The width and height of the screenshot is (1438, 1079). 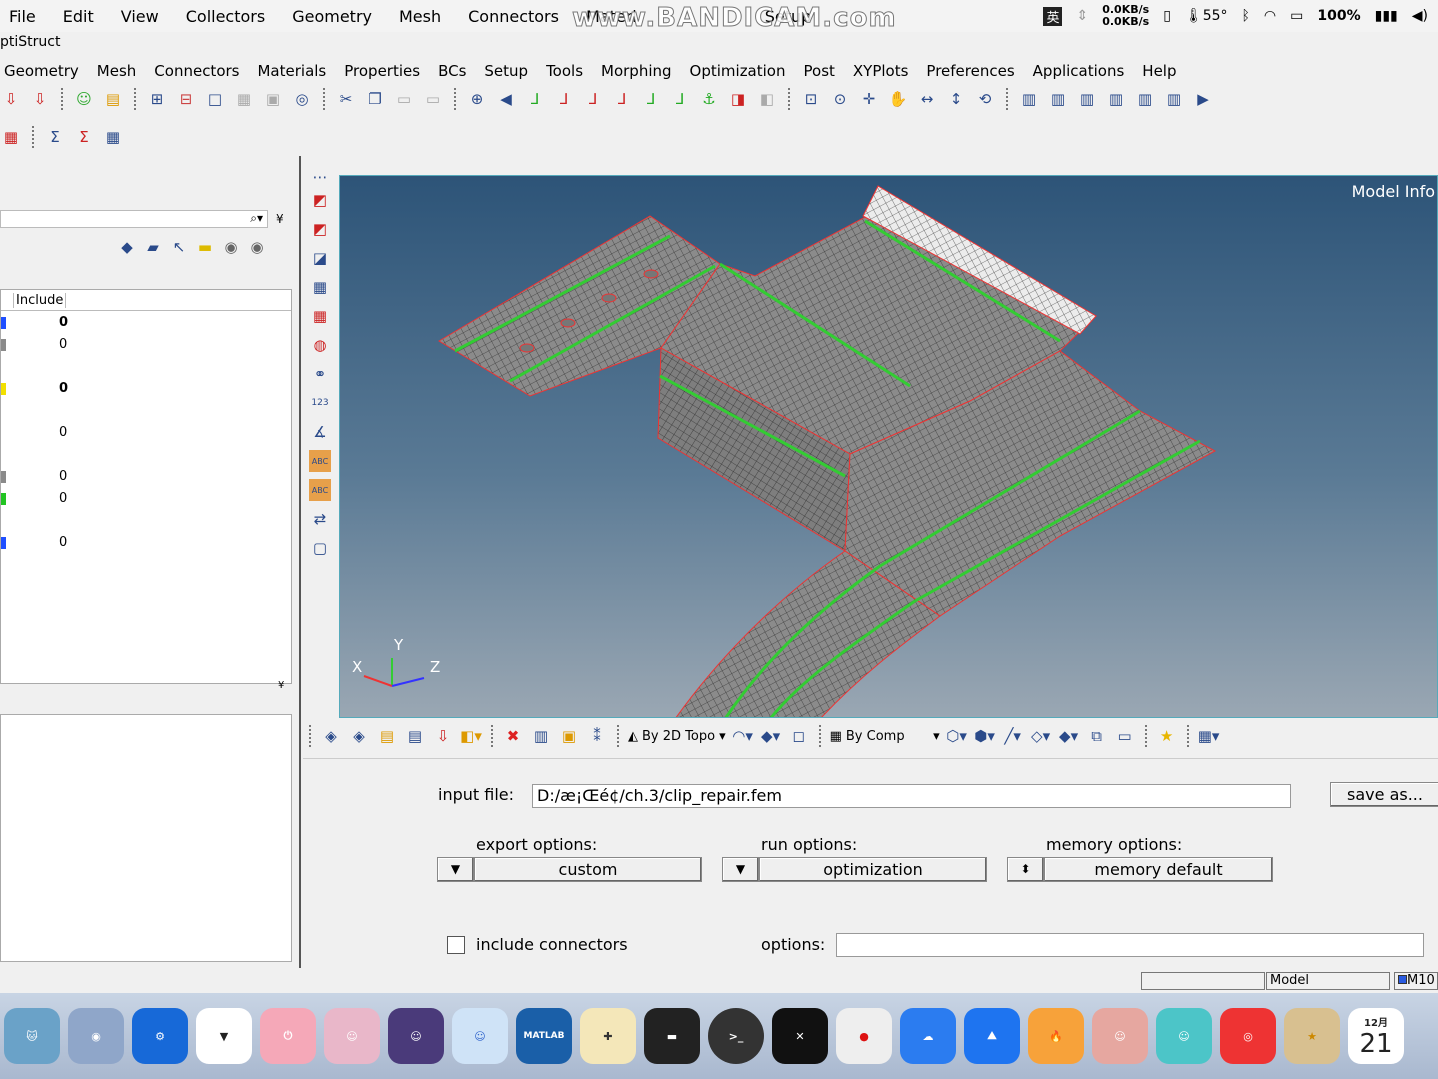 I want to click on unmask-icon: ◩, so click(x=320, y=229).